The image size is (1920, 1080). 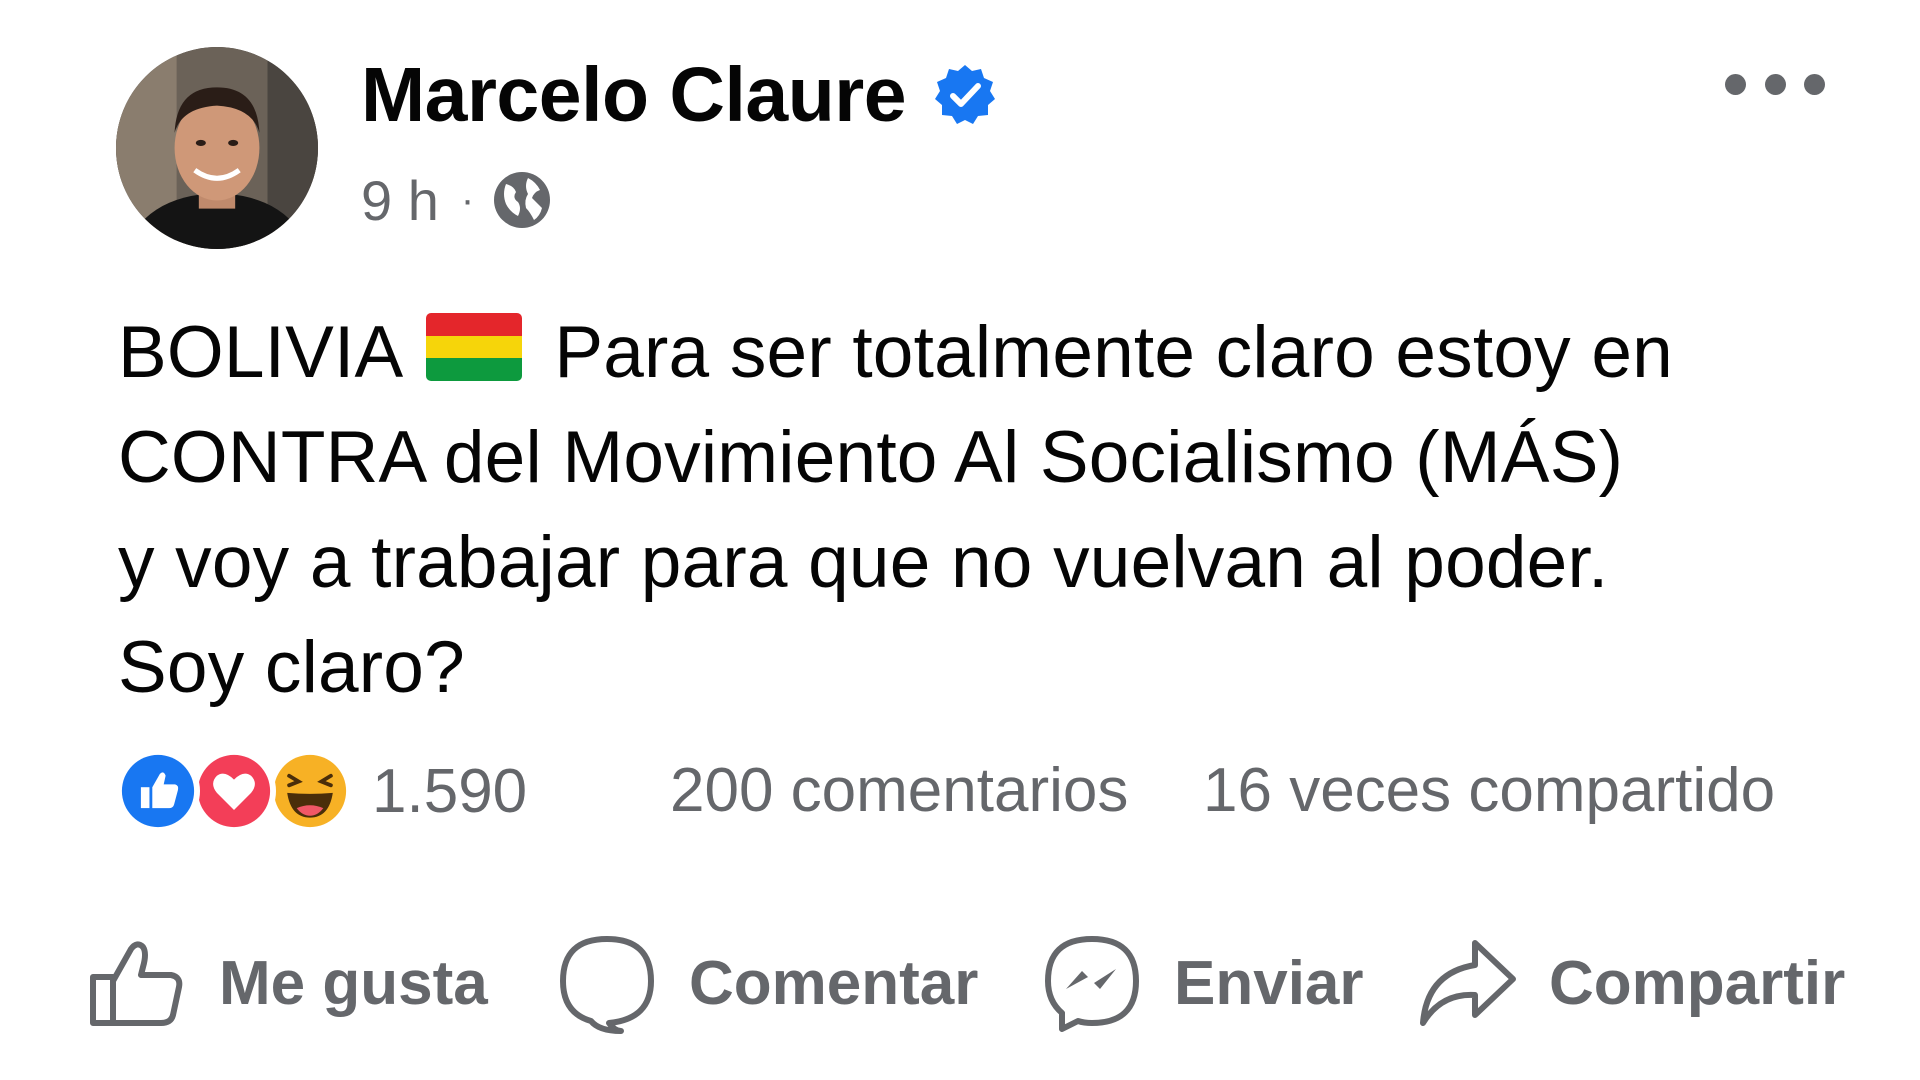 I want to click on reactions-count: 1.590, so click(x=450, y=791).